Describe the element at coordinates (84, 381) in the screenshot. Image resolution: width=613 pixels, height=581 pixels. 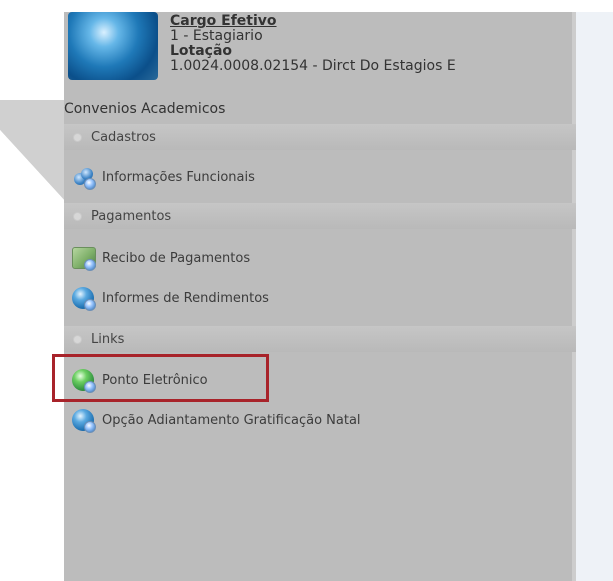
I see `green-globe-icon` at that location.